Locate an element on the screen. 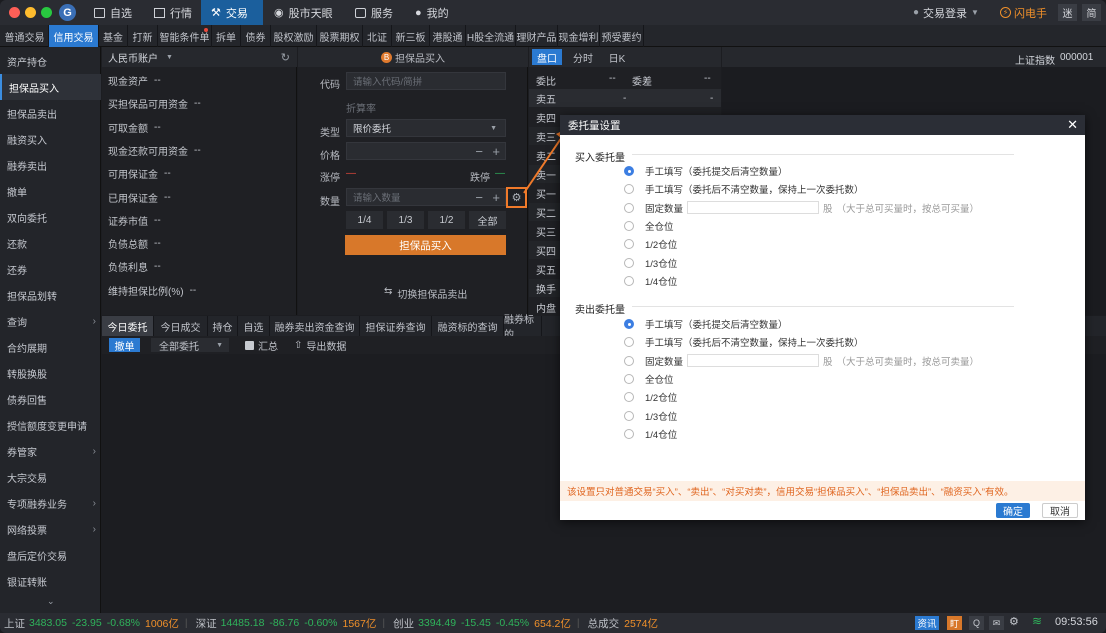 This screenshot has height=633, width=1106. bottom-tab-2: 持仓 is located at coordinates (223, 326).